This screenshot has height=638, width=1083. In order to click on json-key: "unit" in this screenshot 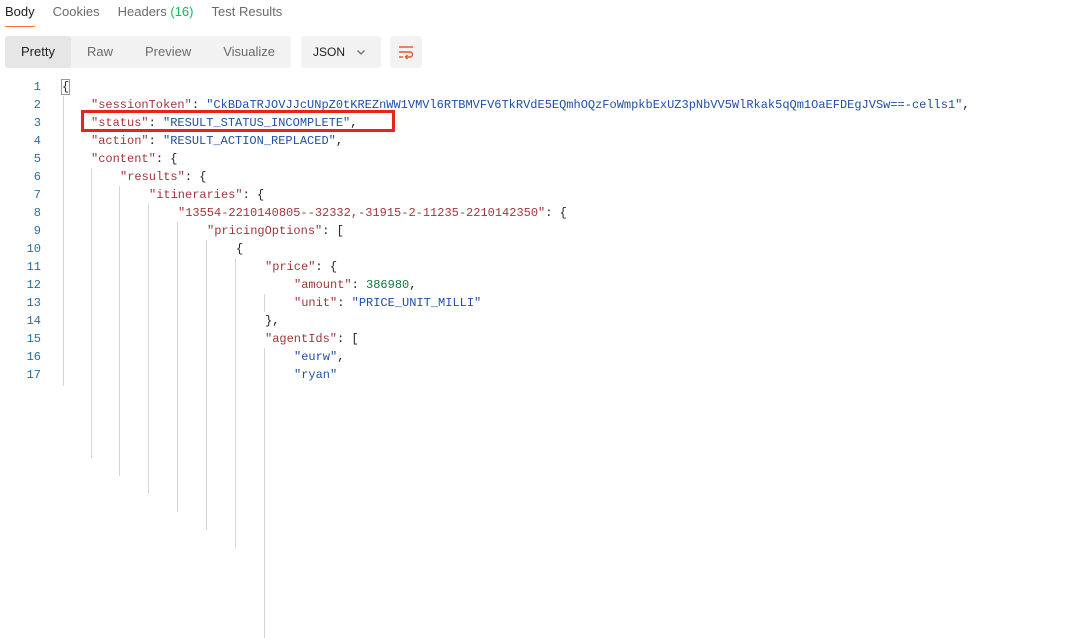, I will do `click(316, 303)`.